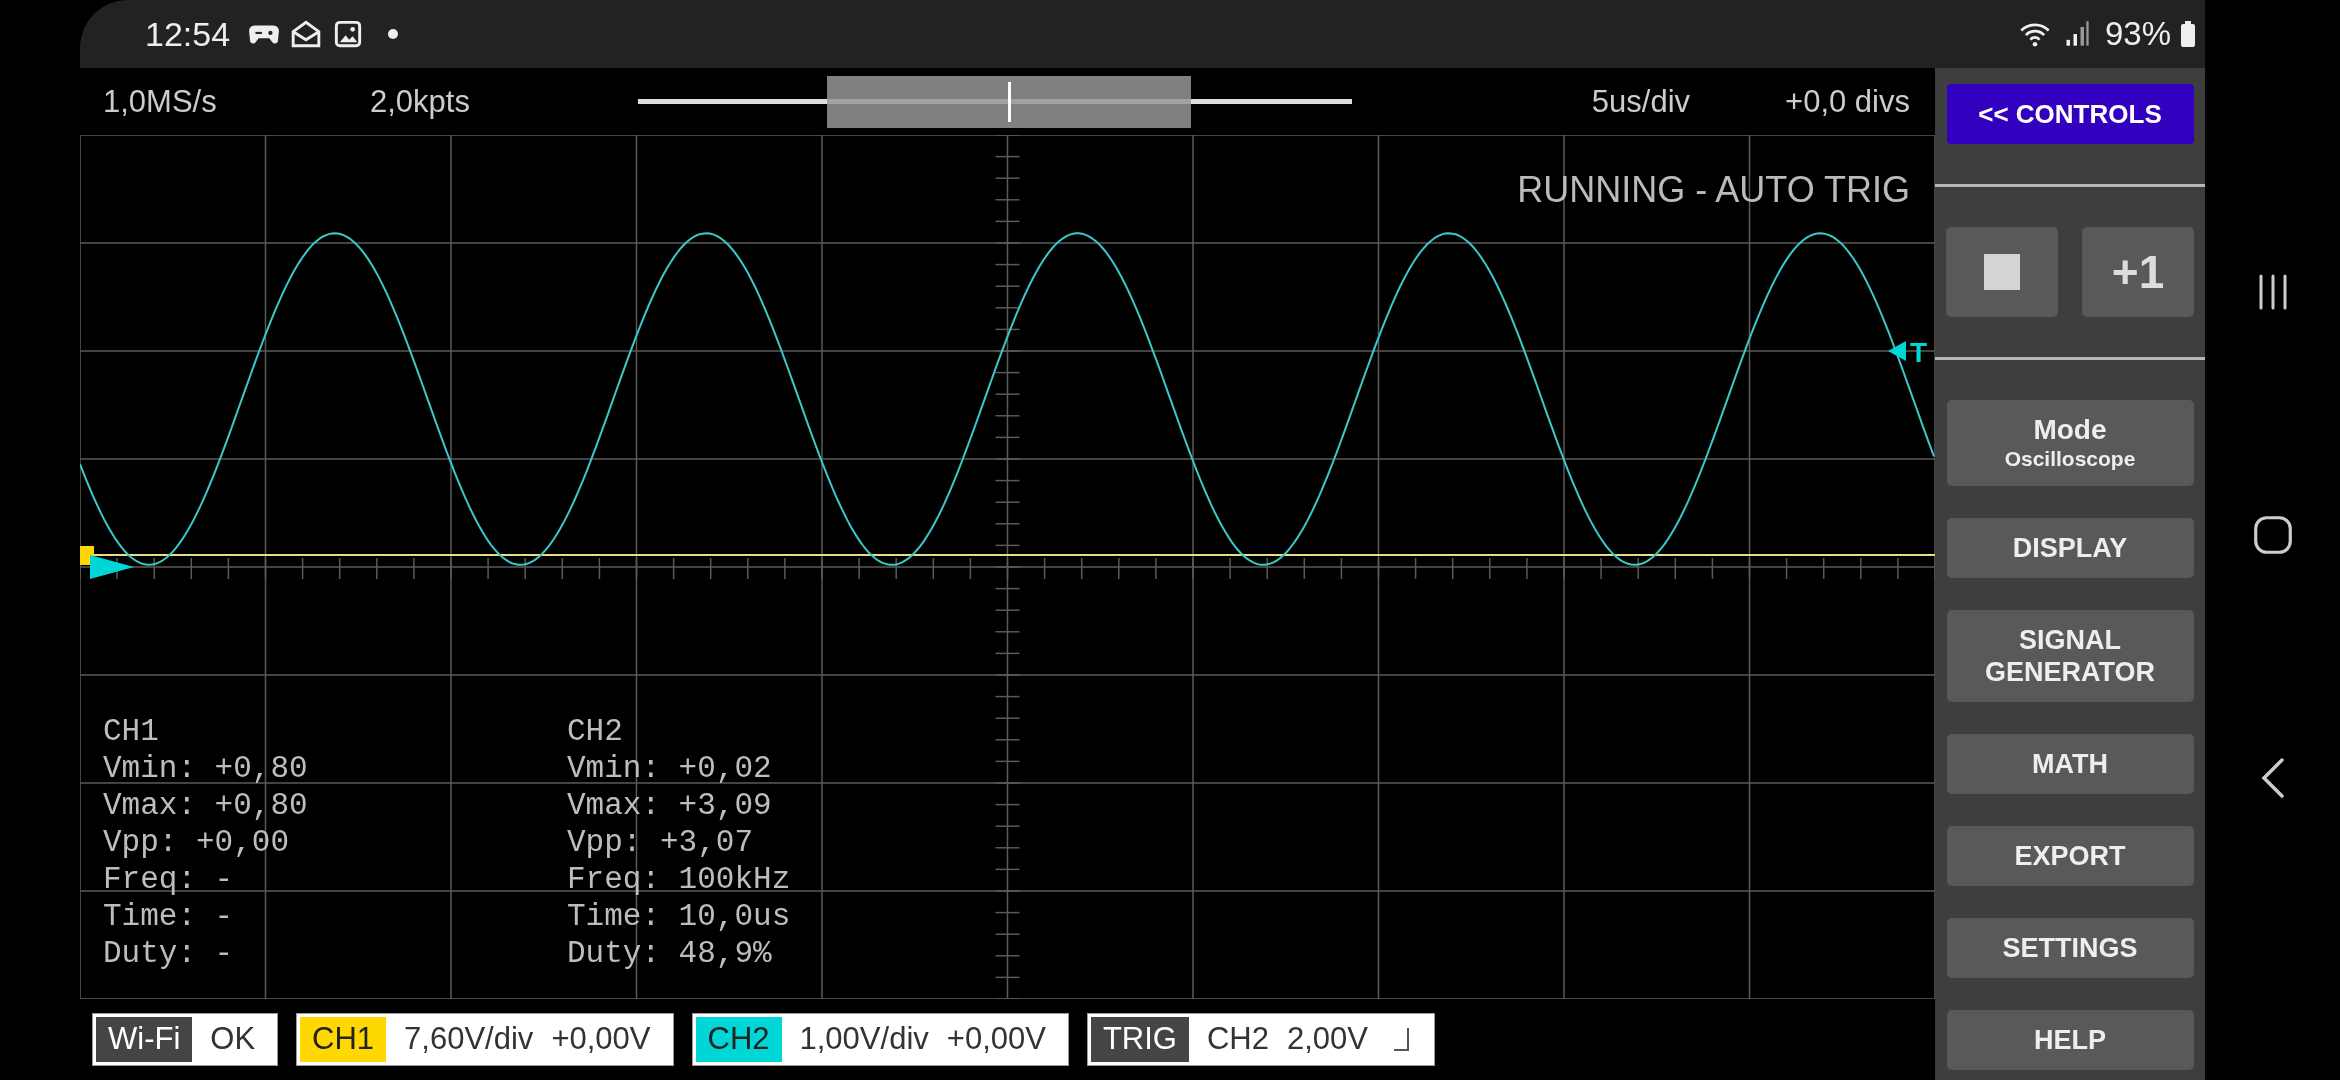 This screenshot has height=1080, width=2340. Describe the element at coordinates (2272, 535) in the screenshot. I see `home-icon` at that location.